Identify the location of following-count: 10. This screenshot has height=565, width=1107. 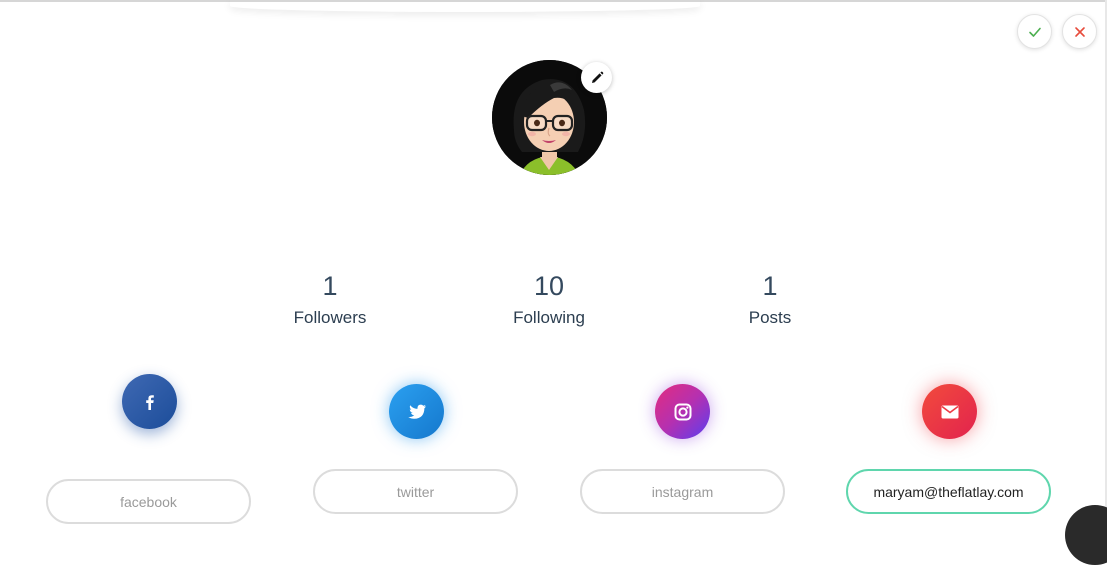
(549, 286).